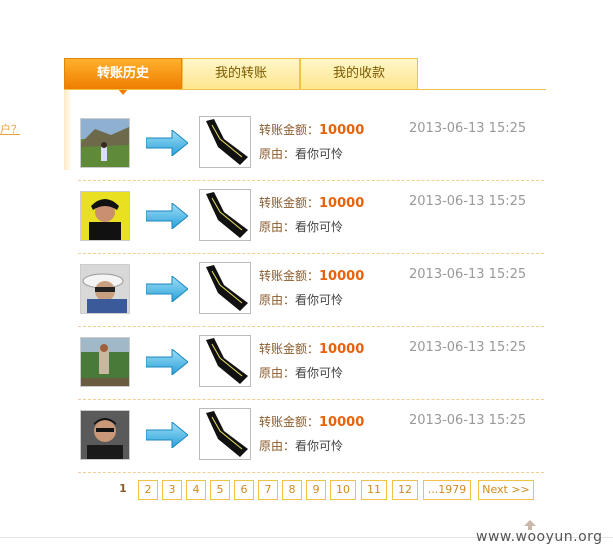 The image size is (613, 549). Describe the element at coordinates (305, 89) in the screenshot. I see `tab-divider` at that location.